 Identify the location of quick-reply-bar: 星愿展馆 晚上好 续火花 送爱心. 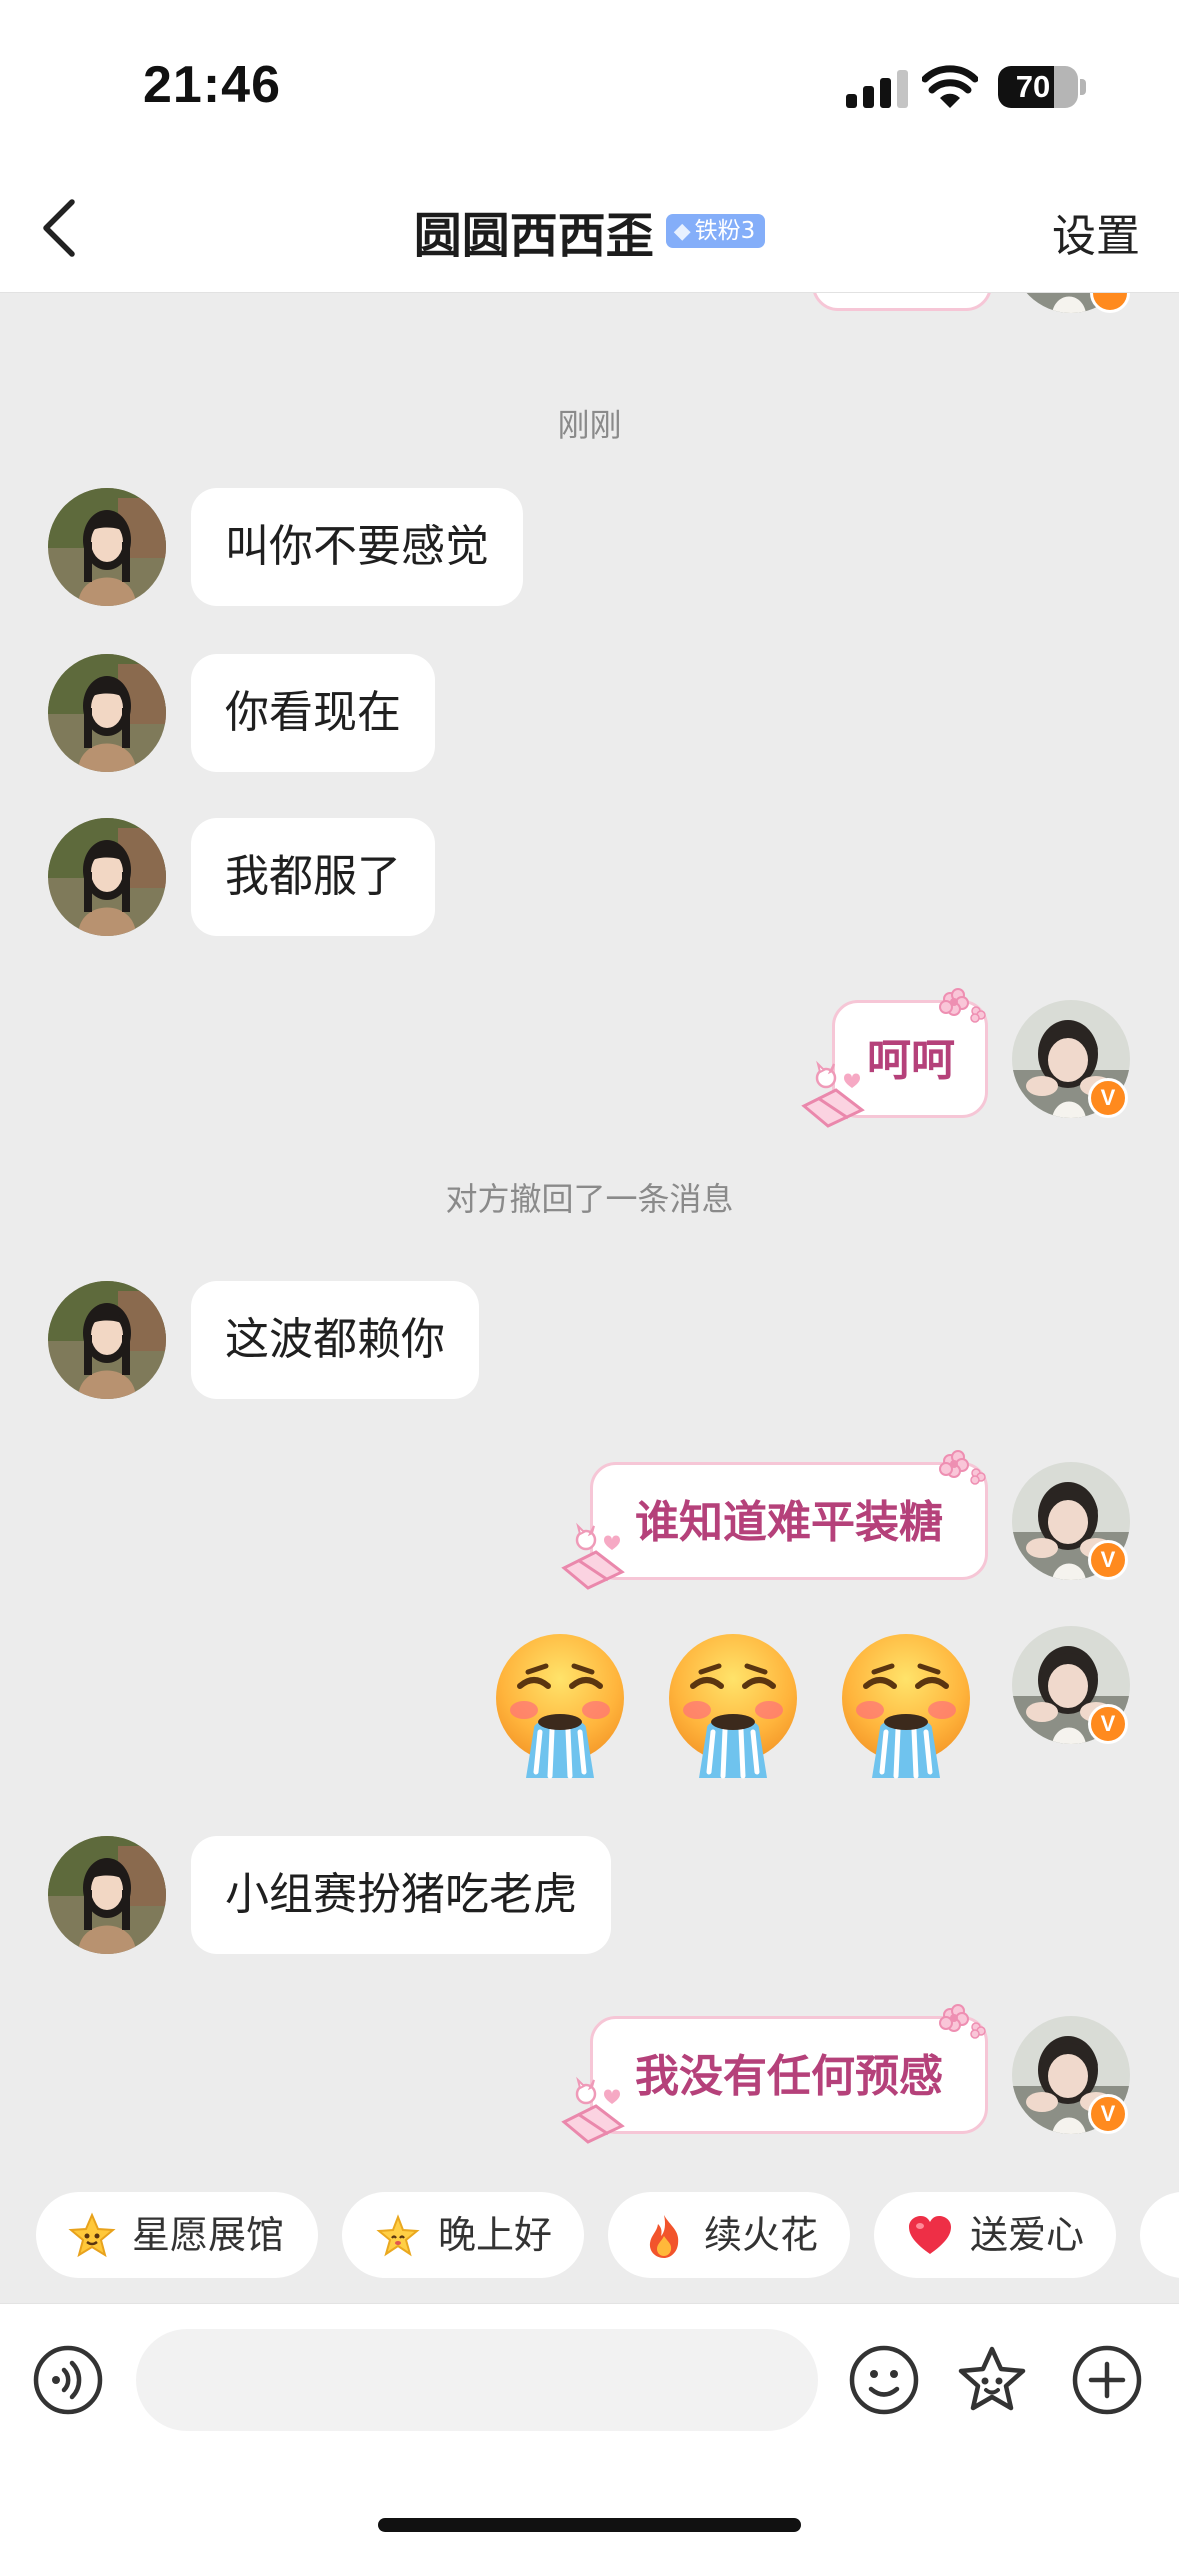
(589, 2237).